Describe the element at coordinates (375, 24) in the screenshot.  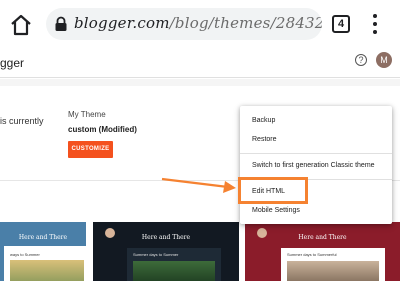
I see `more-options-icon` at that location.